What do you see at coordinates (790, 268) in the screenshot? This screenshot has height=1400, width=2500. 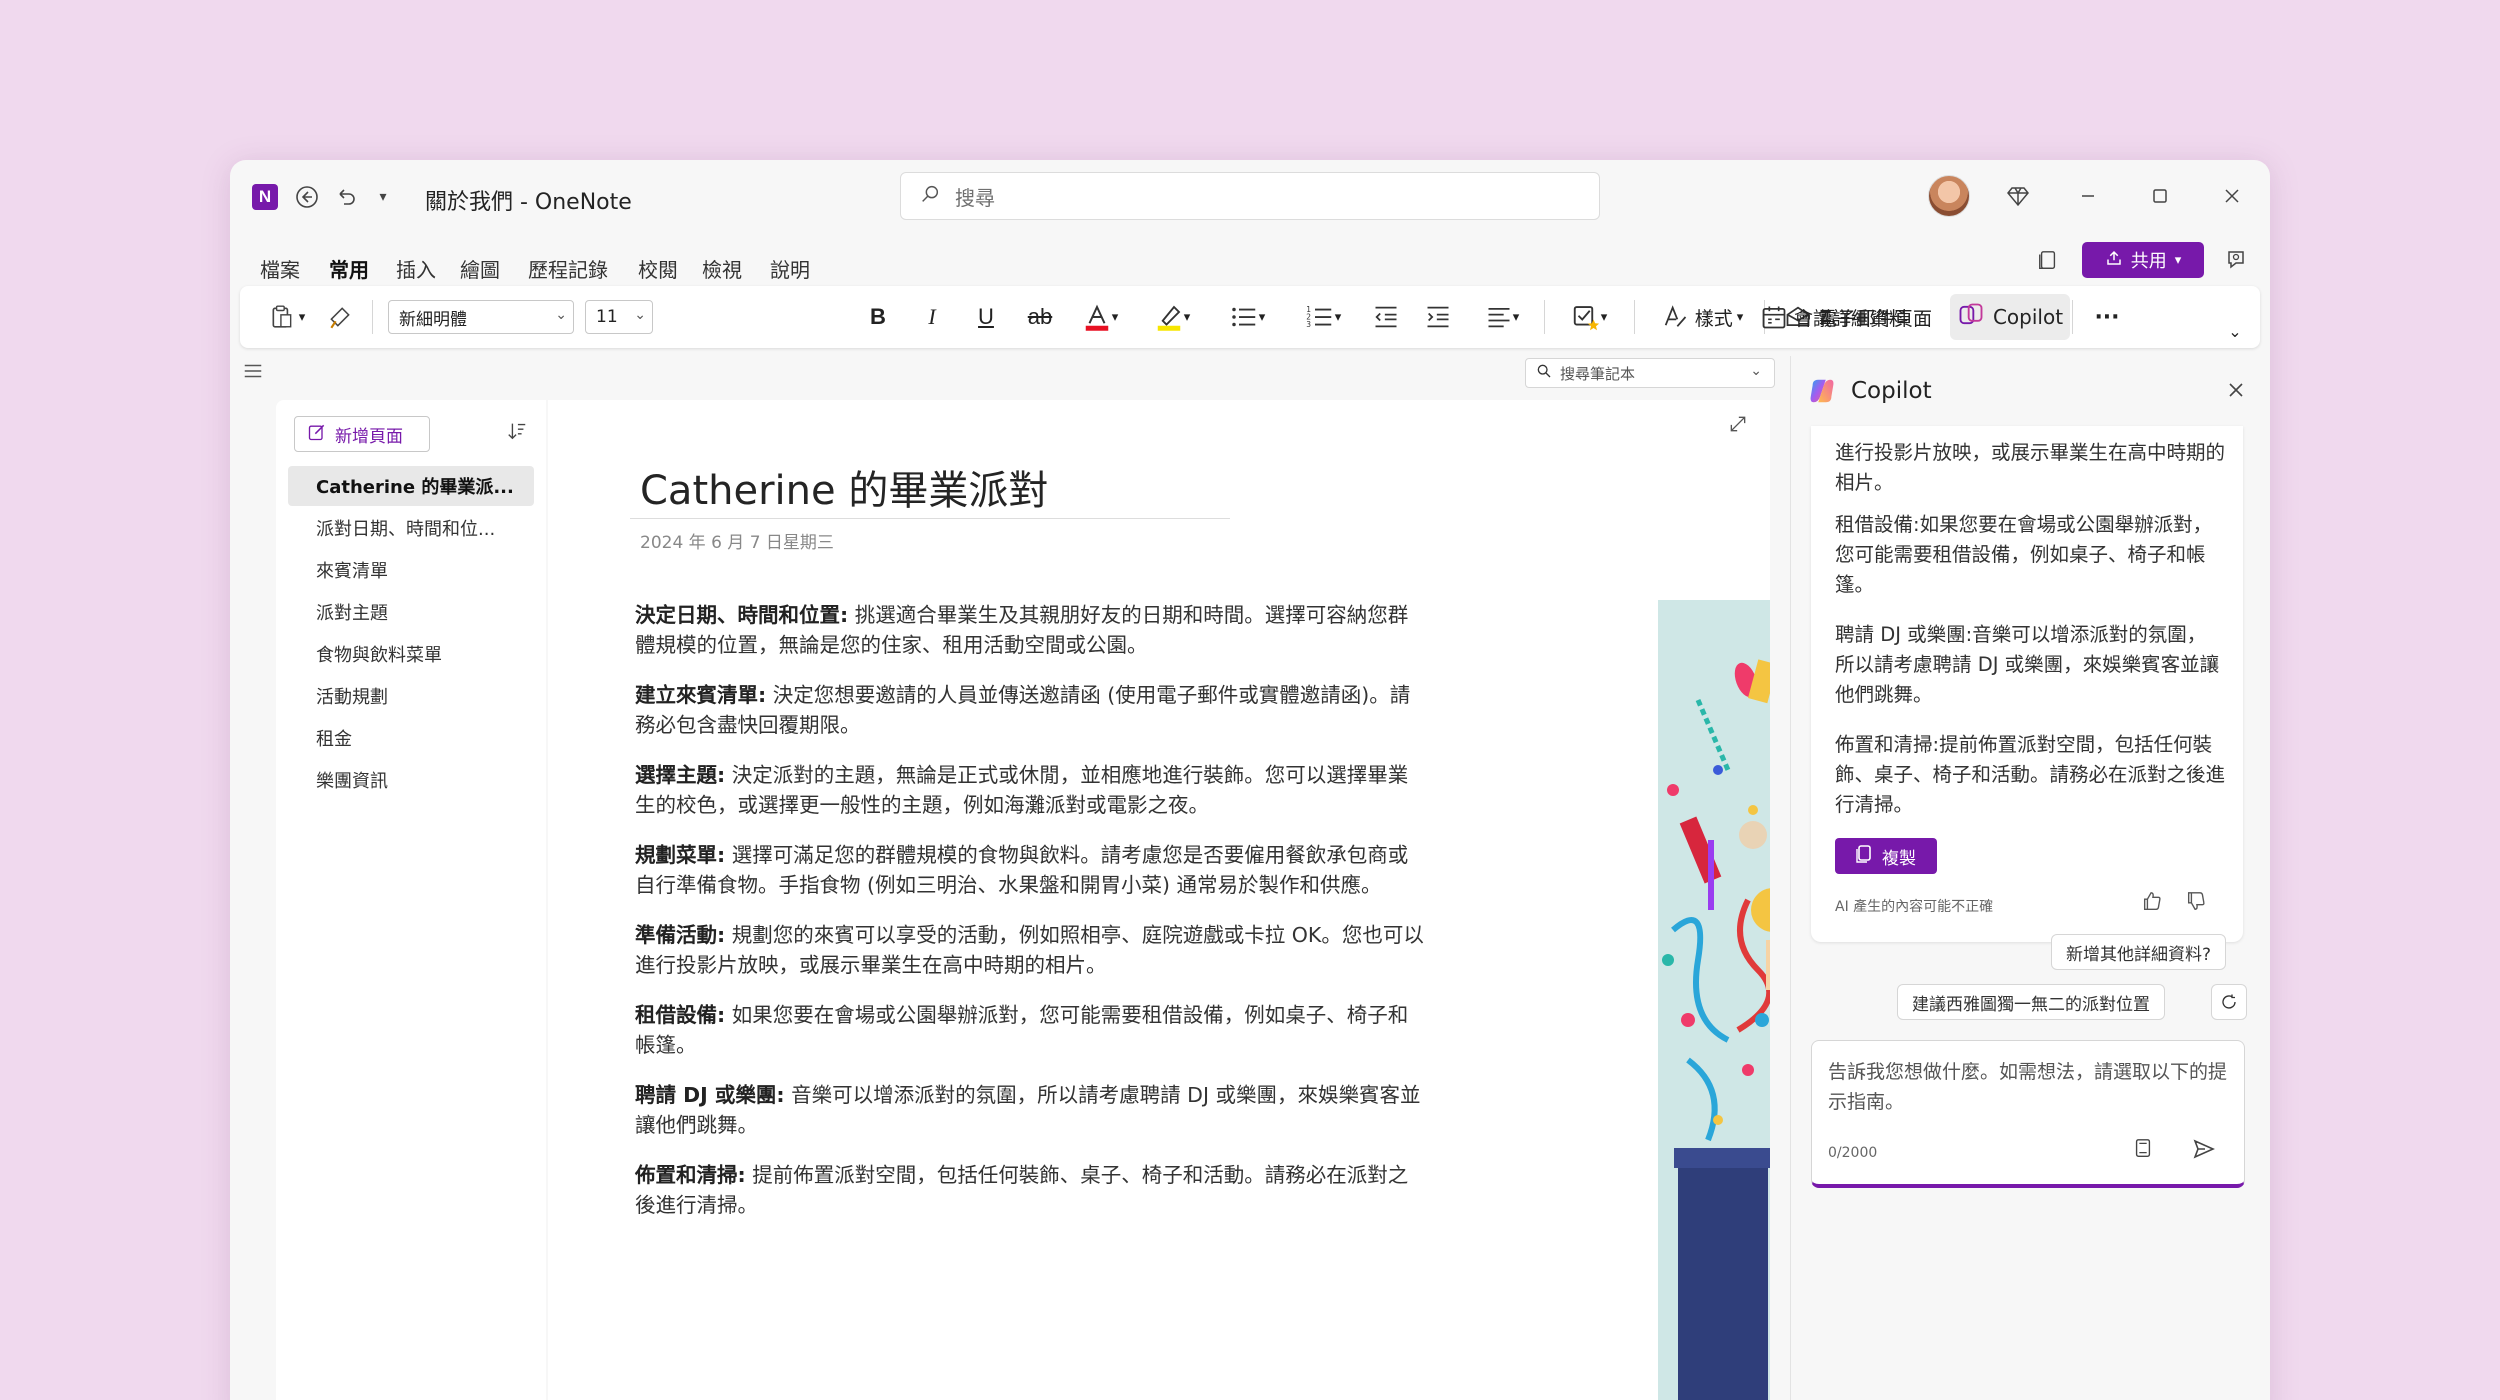 I see `tab-help: 說明` at bounding box center [790, 268].